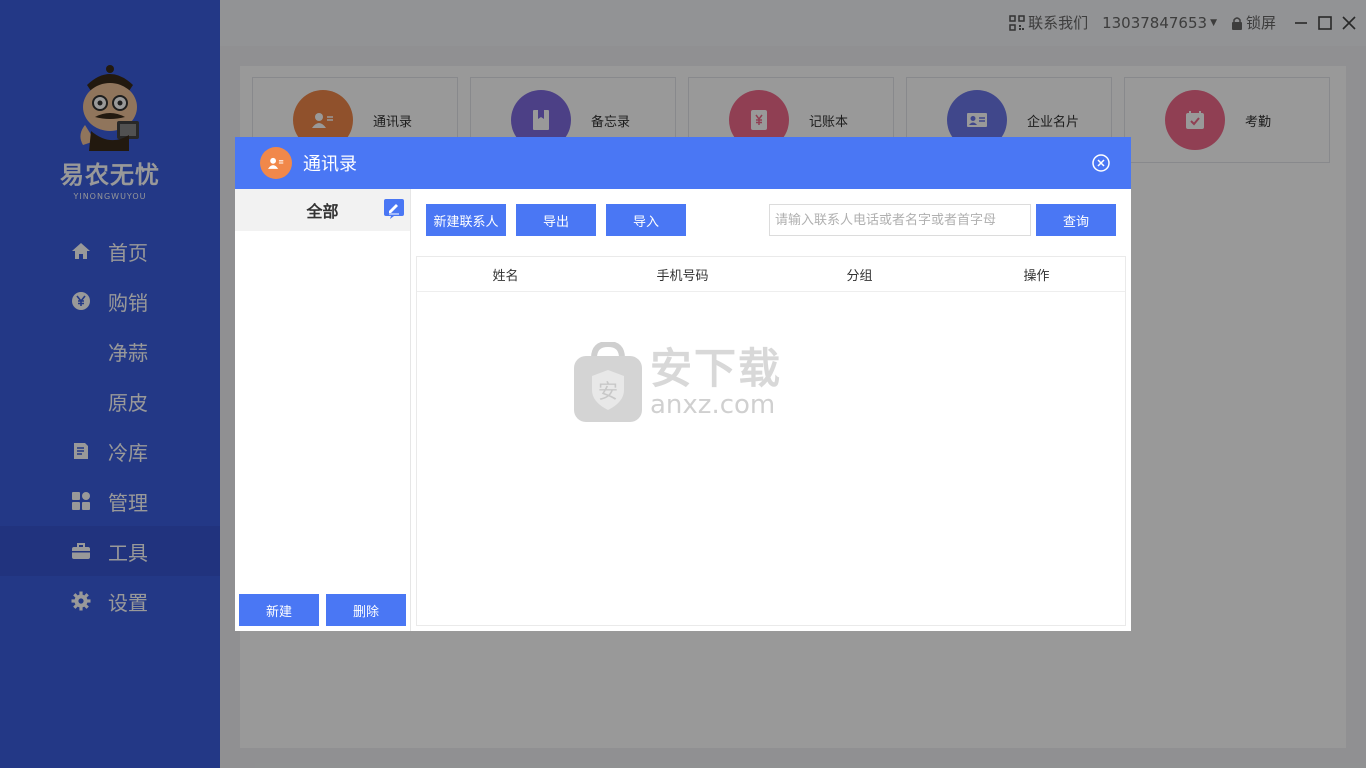 This screenshot has width=1366, height=768. What do you see at coordinates (556, 220) in the screenshot?
I see `export-button: 导出` at bounding box center [556, 220].